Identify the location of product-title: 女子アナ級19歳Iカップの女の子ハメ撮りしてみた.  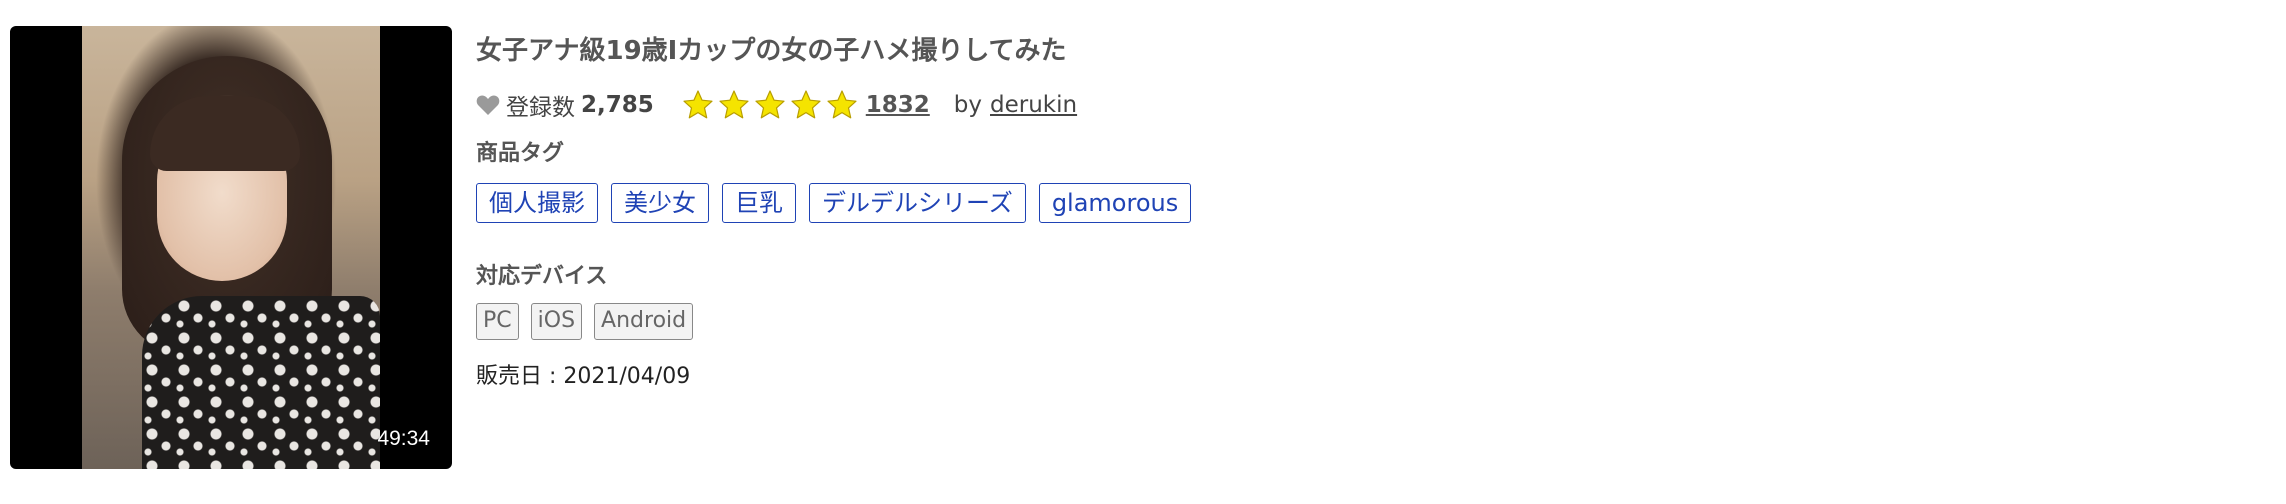
(771, 48).